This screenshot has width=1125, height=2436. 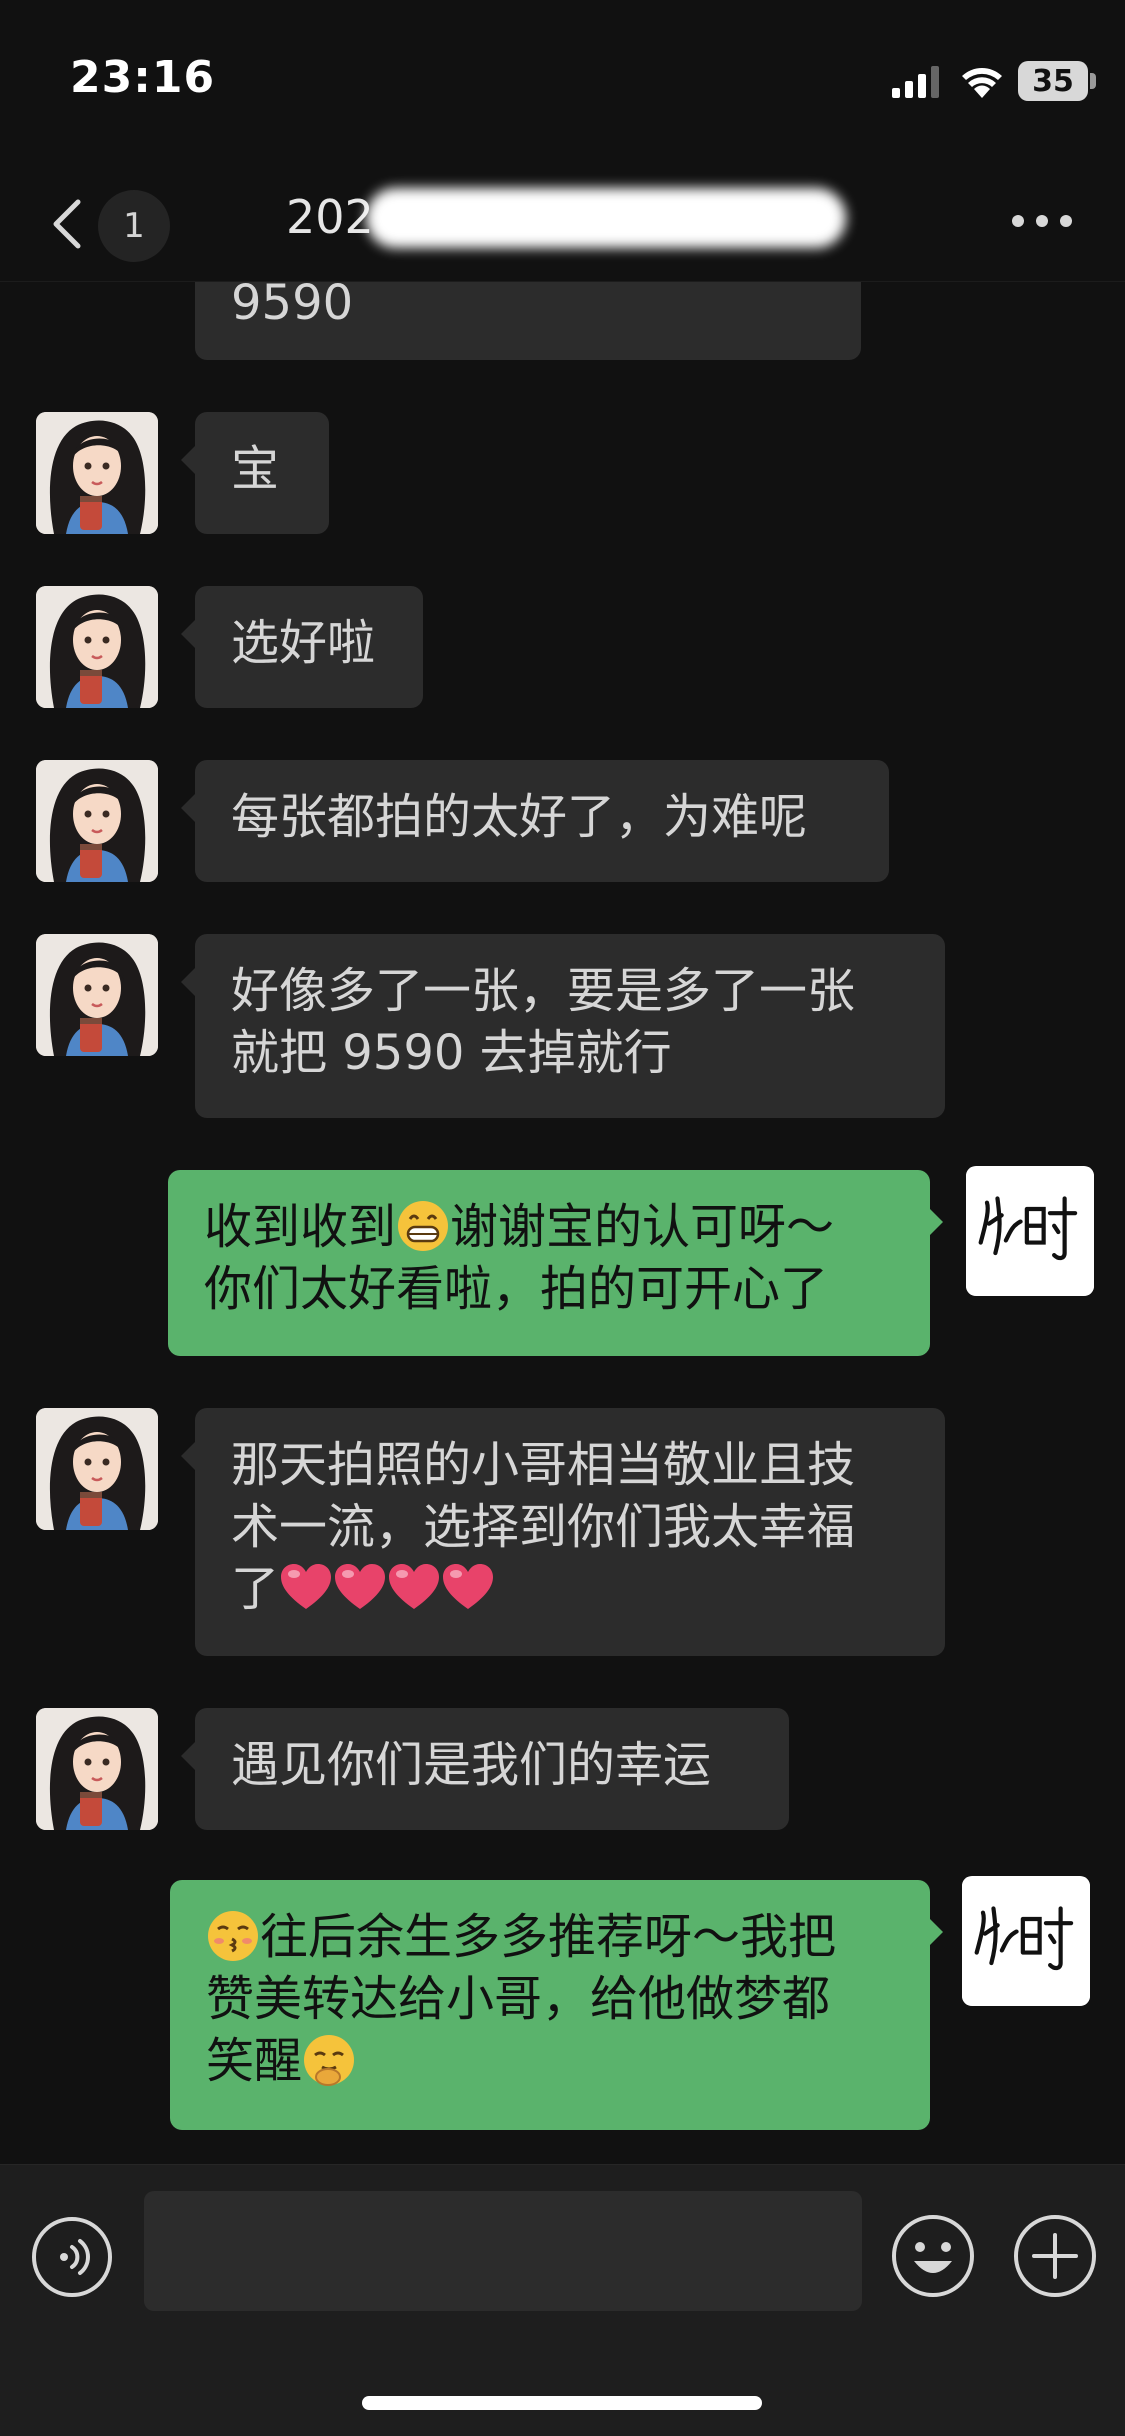 I want to click on back-button: 1, so click(x=115, y=226).